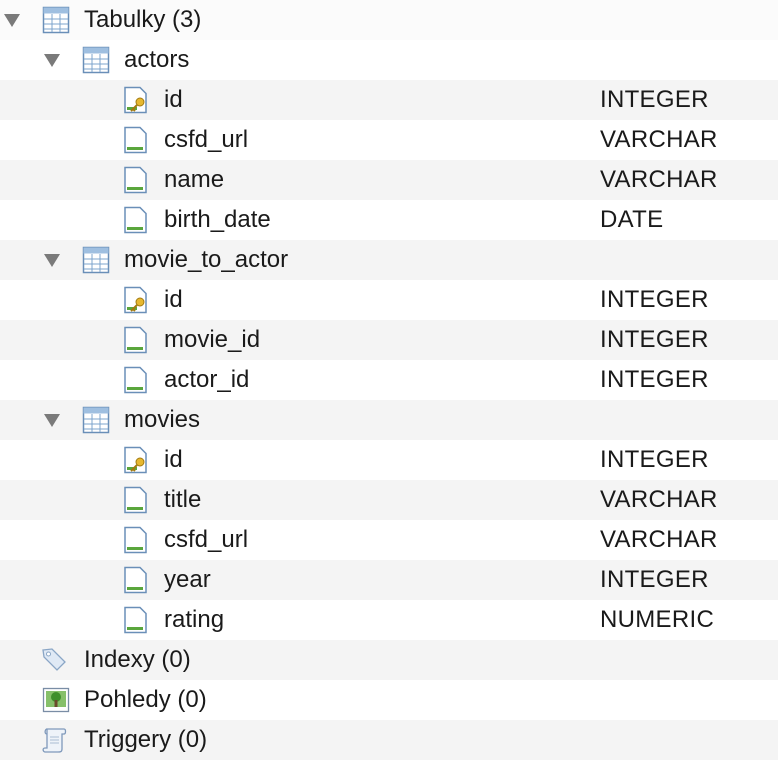  I want to click on tree-node-tables: Tabulky (3), so click(389, 20).